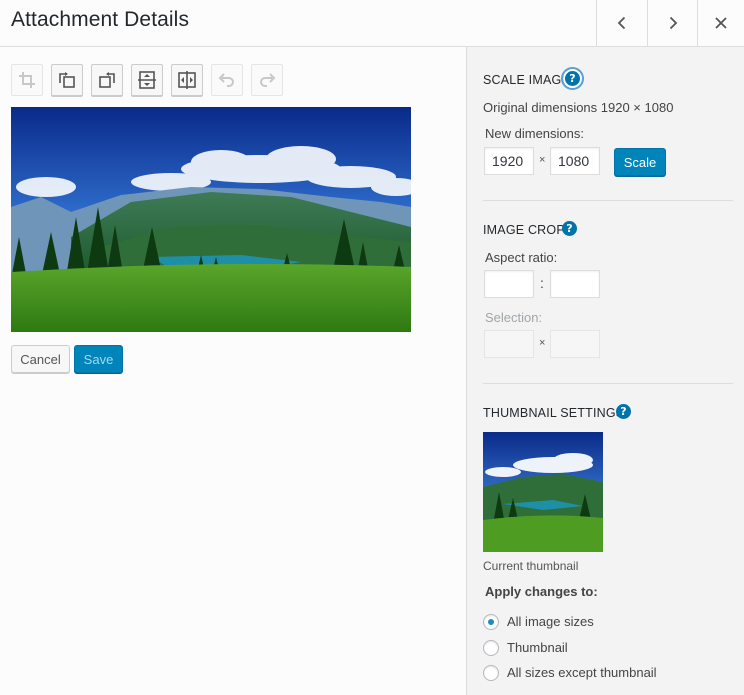  Describe the element at coordinates (40, 359) in the screenshot. I see `cancel-button: Cancel` at that location.